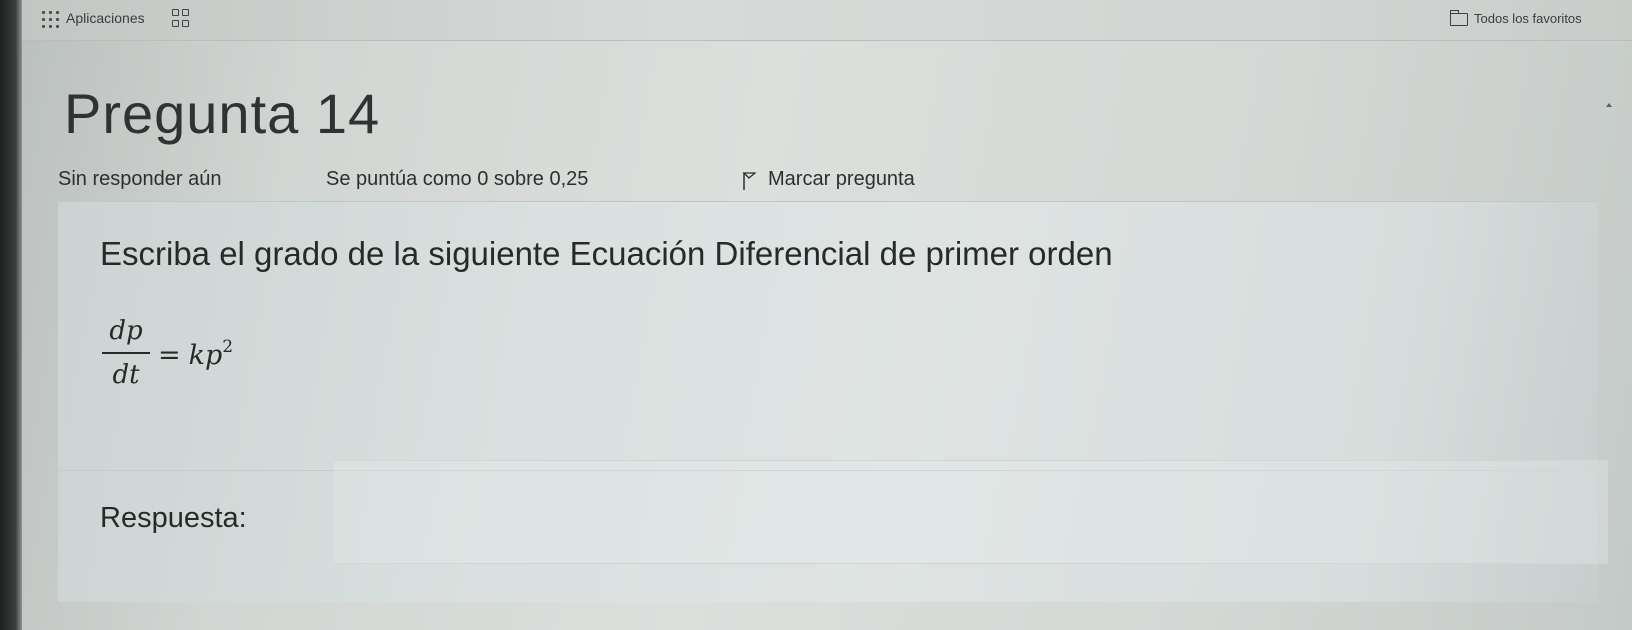 This screenshot has height=630, width=1632. I want to click on rhs-exponent: 2, so click(228, 347).